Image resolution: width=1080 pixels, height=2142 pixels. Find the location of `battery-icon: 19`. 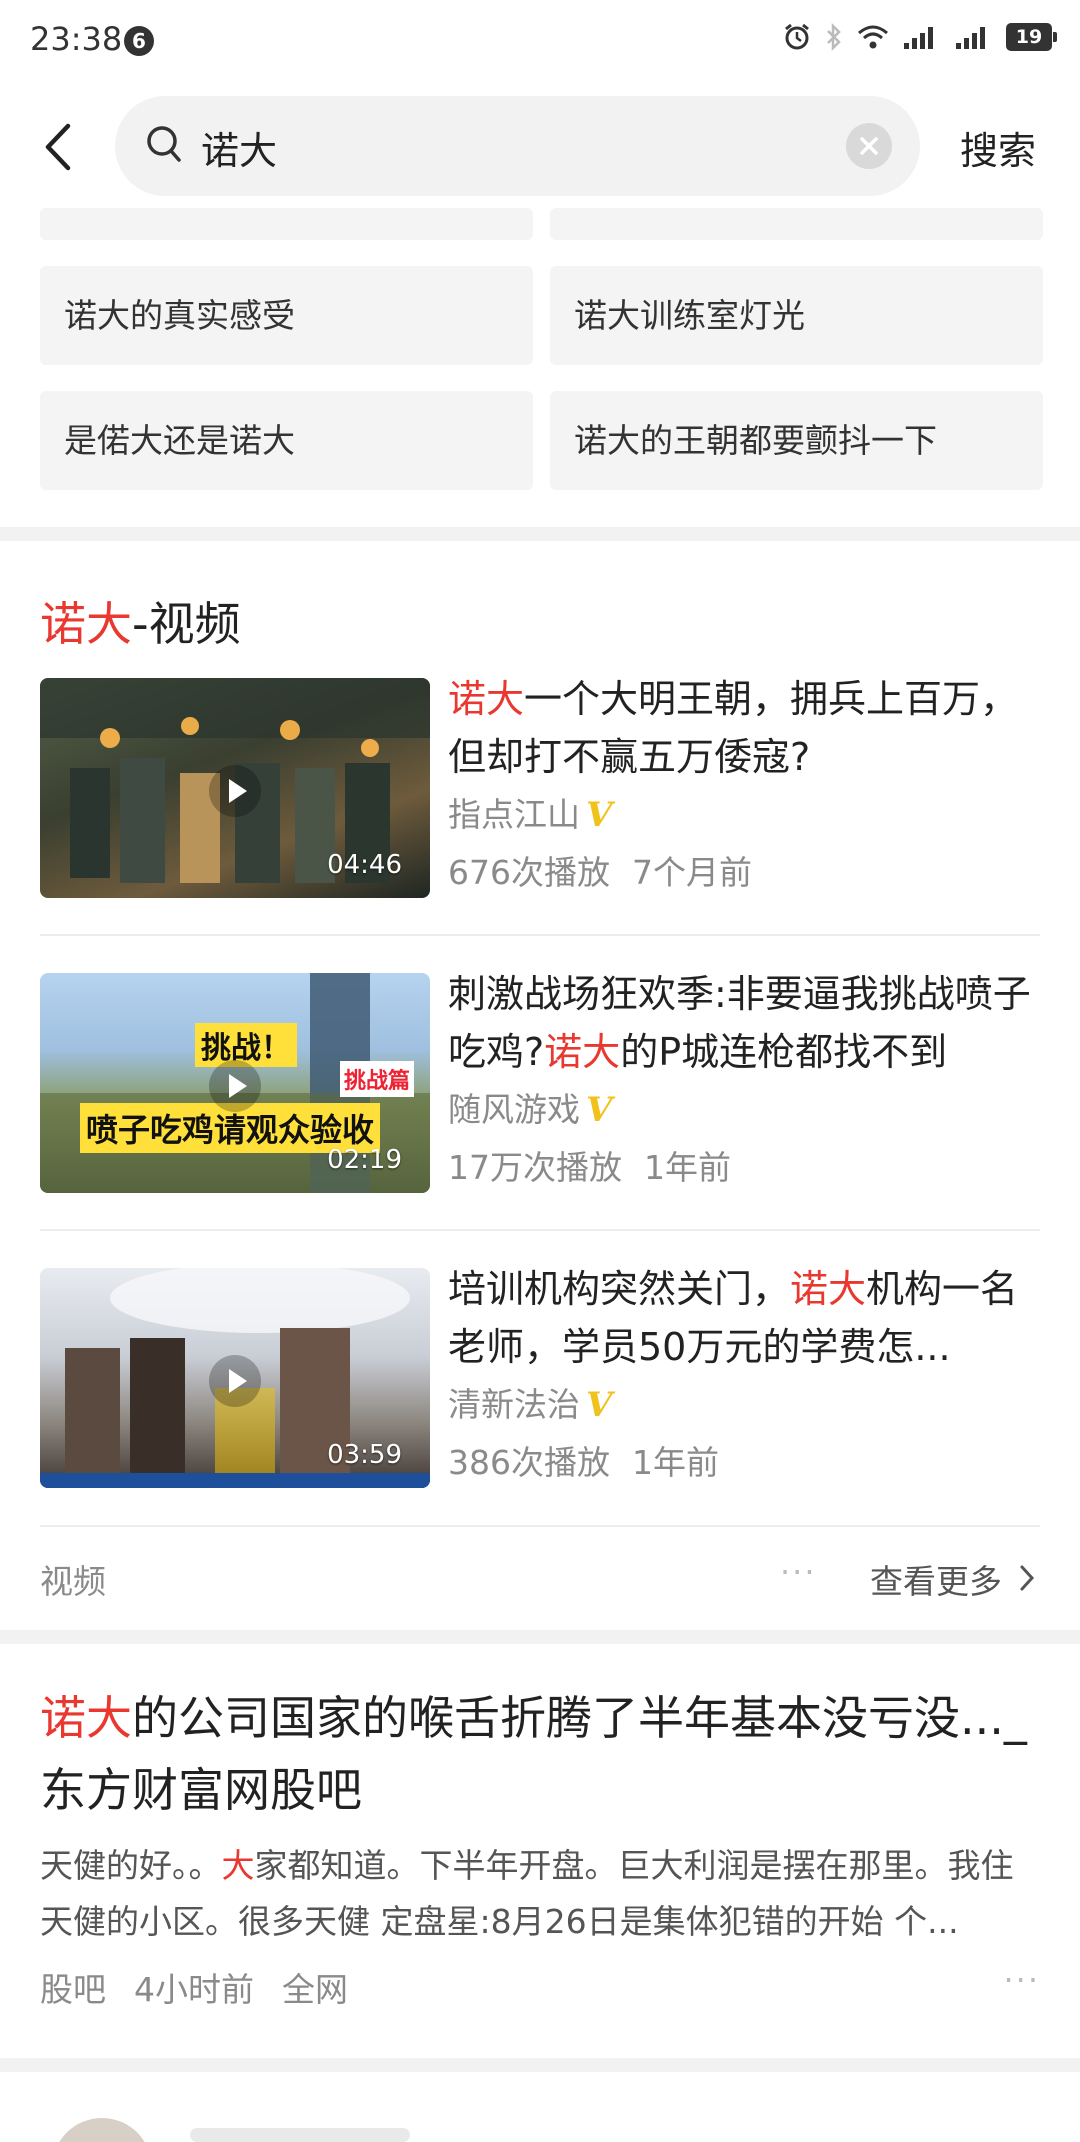

battery-icon: 19 is located at coordinates (1031, 37).